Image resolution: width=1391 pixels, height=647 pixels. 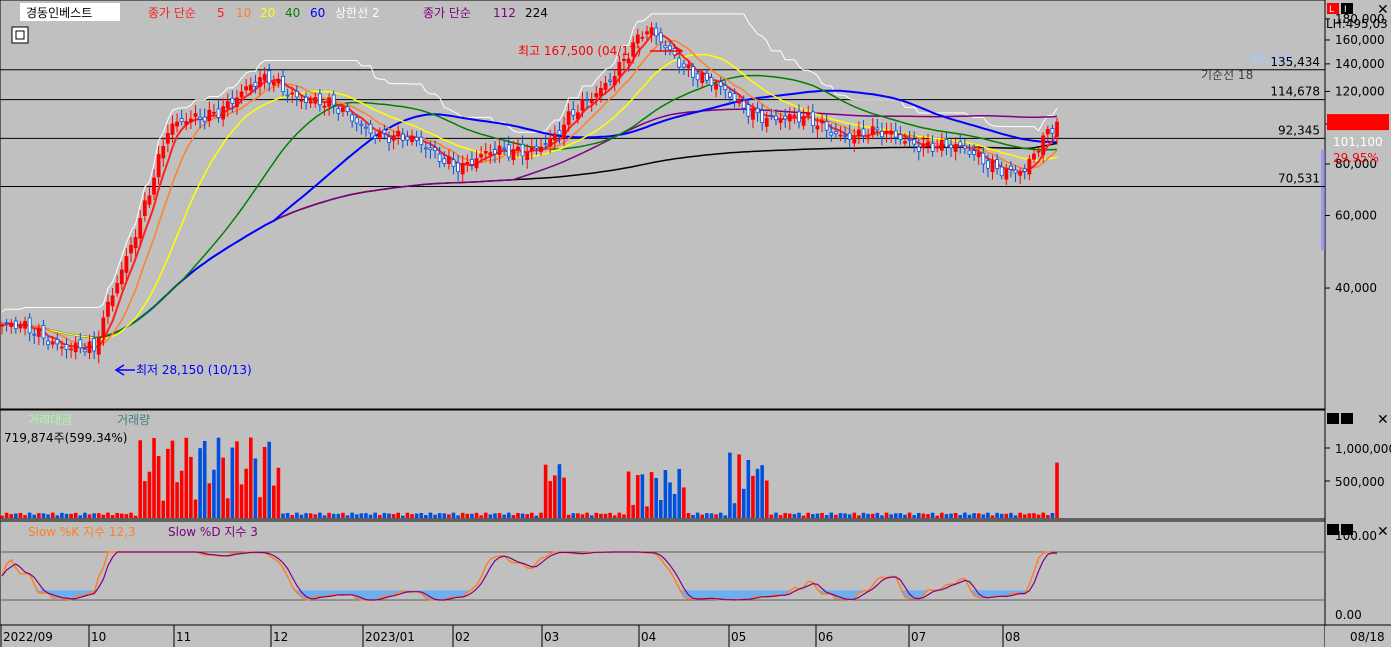 I want to click on date-tick-label: 2023/01, so click(x=390, y=637).